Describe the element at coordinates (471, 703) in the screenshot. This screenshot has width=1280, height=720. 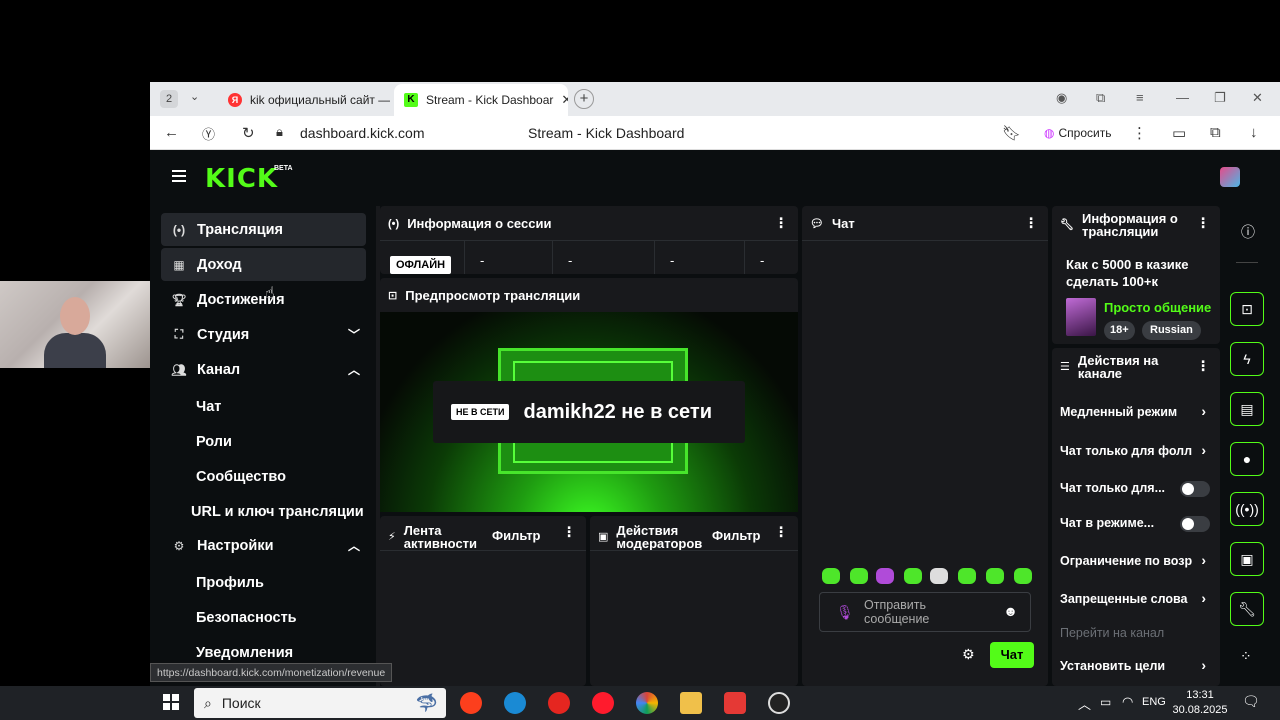
I see `yandex-browser-icon` at that location.